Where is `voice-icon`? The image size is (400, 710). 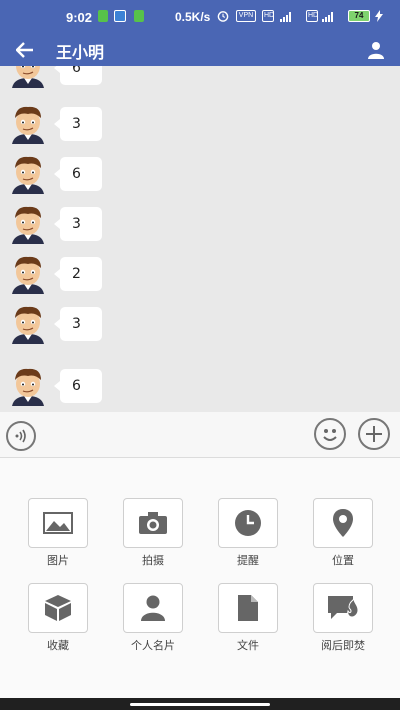
voice-icon is located at coordinates (20, 436).